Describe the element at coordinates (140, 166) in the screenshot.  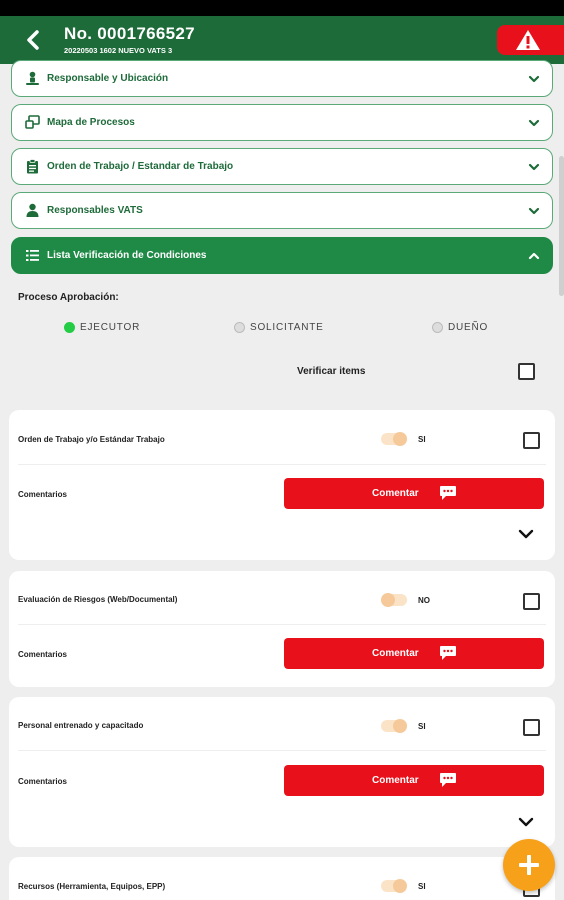
I see `accordion-label: Orden de Trabajo / Estandar de Trabajo` at that location.